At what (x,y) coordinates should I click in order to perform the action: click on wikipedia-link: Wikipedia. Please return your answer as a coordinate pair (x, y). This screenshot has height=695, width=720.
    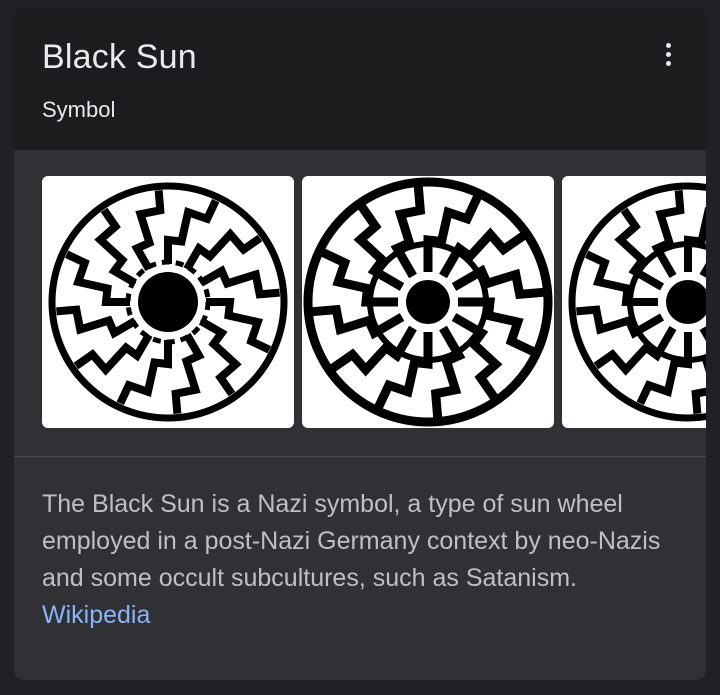
    Looking at the image, I should click on (96, 615).